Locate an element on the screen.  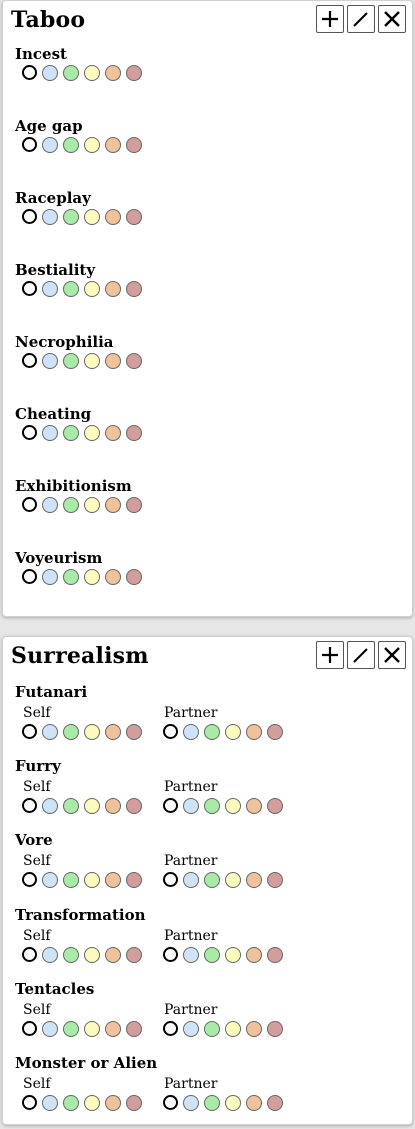
edit-button is located at coordinates (361, 19).